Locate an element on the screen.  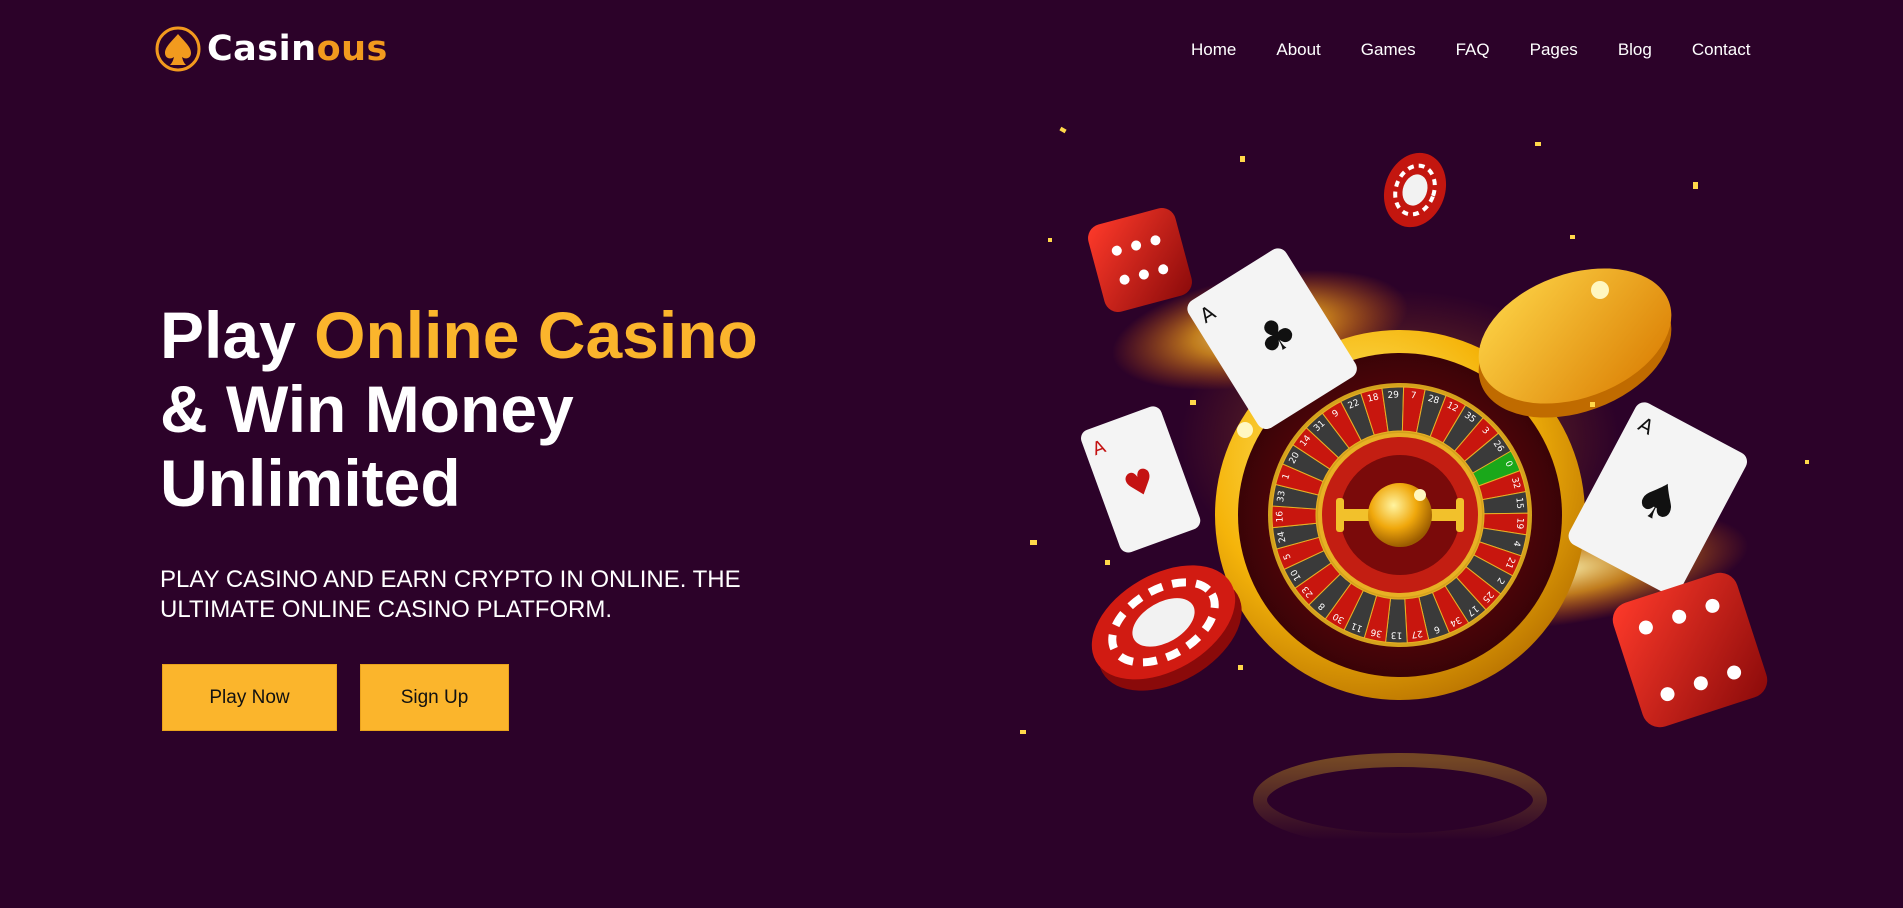
roulette-number: 29 is located at coordinates (1393, 395).